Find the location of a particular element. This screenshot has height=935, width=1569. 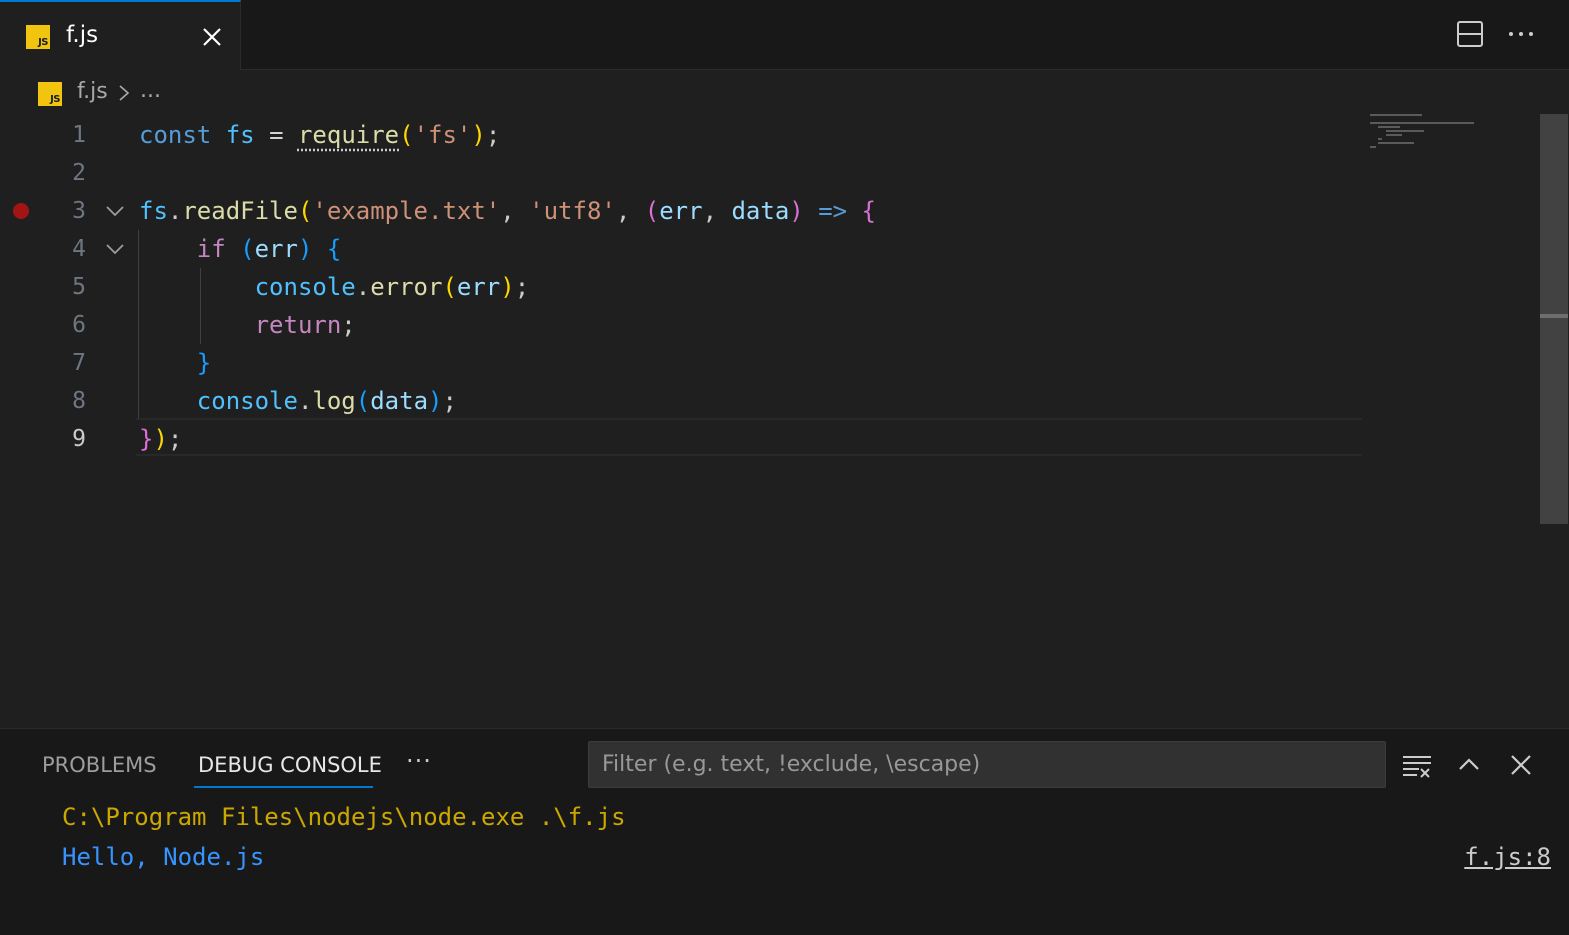

code-text: return; is located at coordinates (305, 325).